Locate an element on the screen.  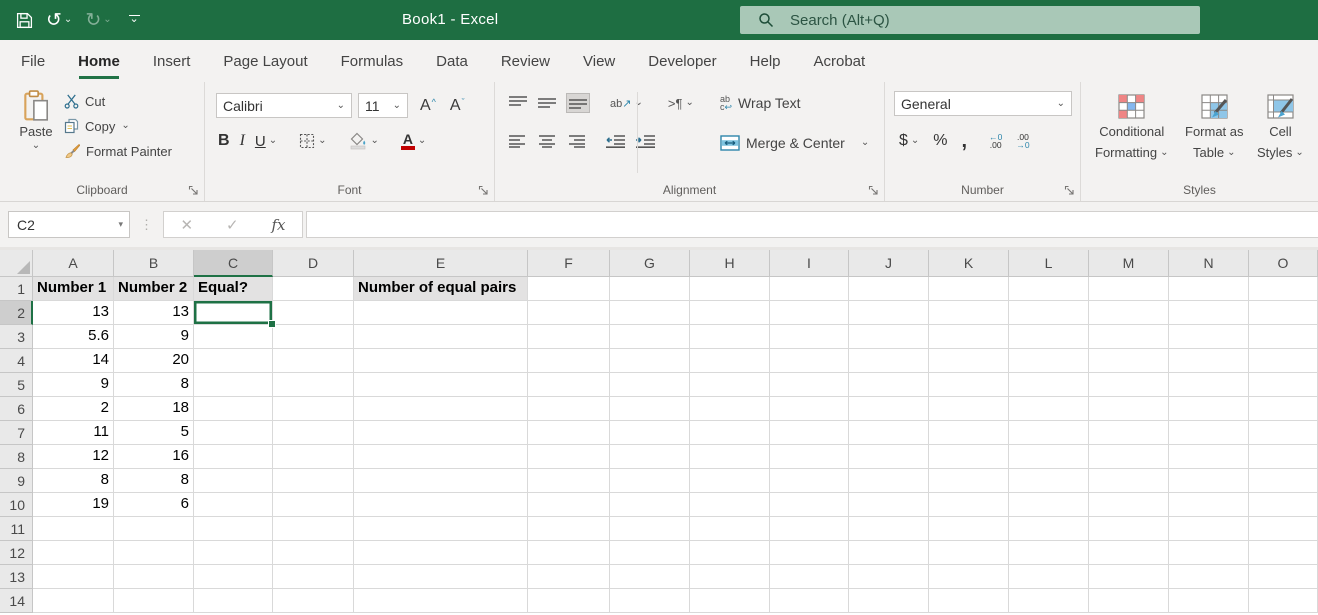
cell-E5 is located at coordinates (441, 385).